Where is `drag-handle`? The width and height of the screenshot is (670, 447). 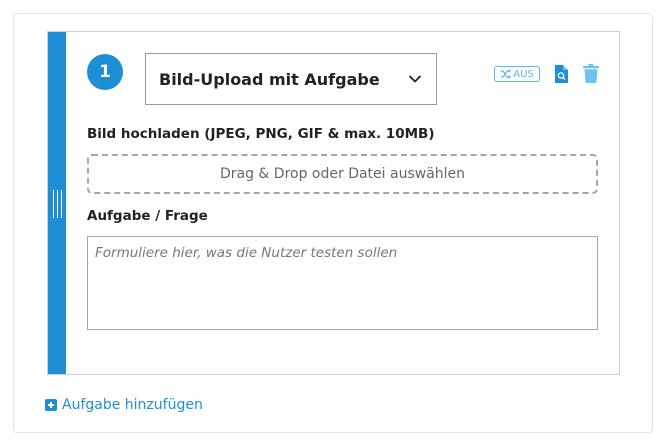 drag-handle is located at coordinates (57, 203).